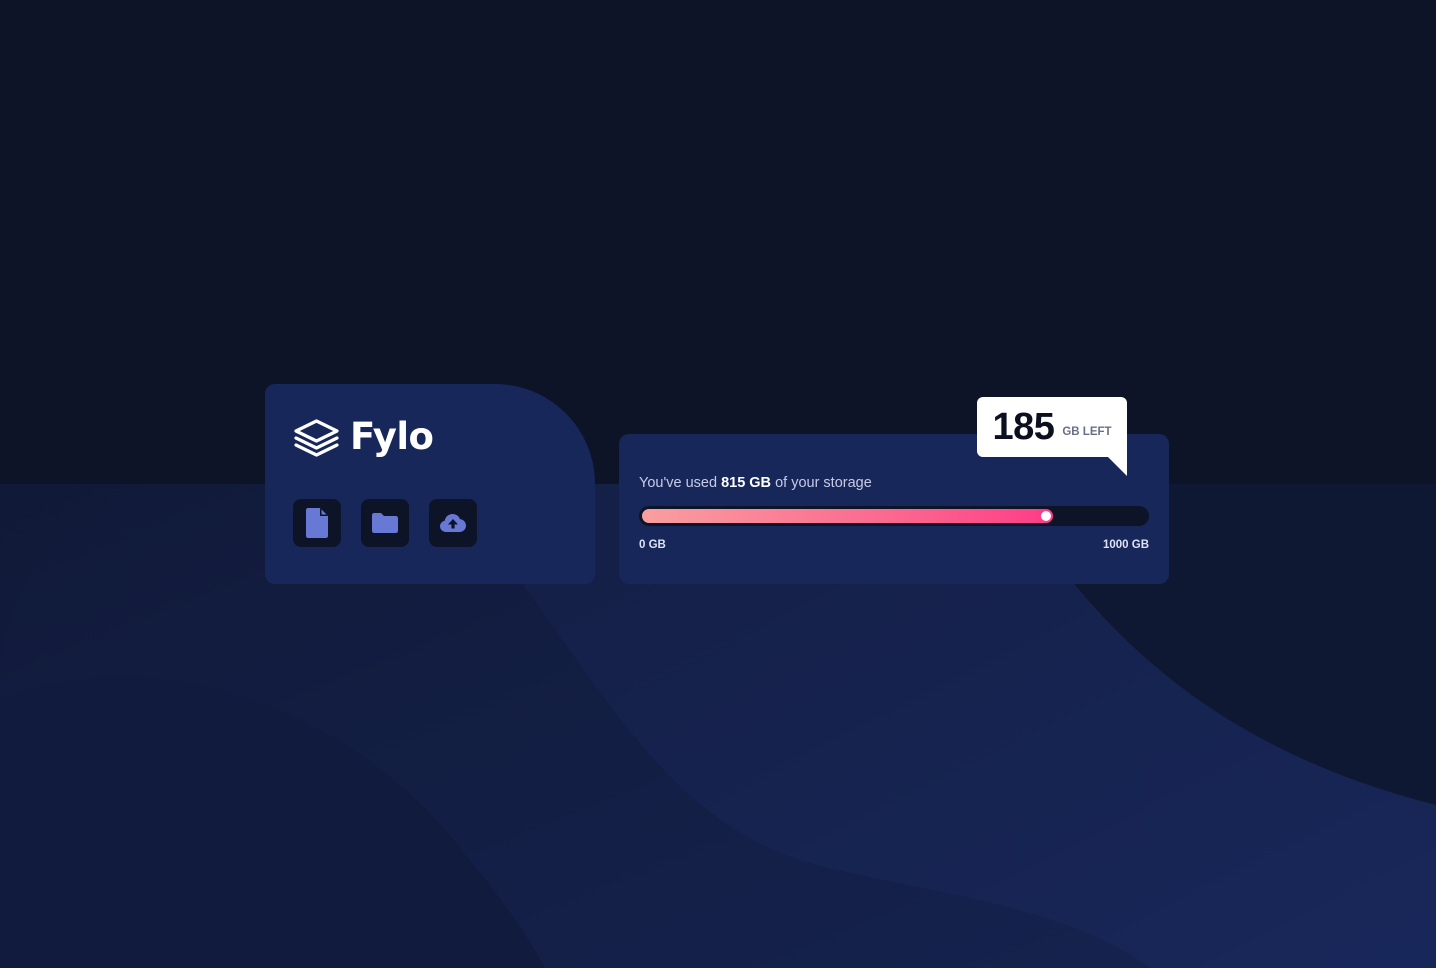  I want to click on upload-button, so click(453, 523).